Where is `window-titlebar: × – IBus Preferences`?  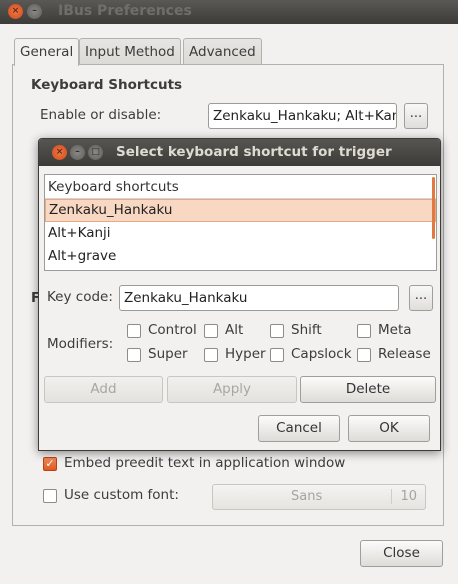
window-titlebar: × – IBus Preferences is located at coordinates (229, 12).